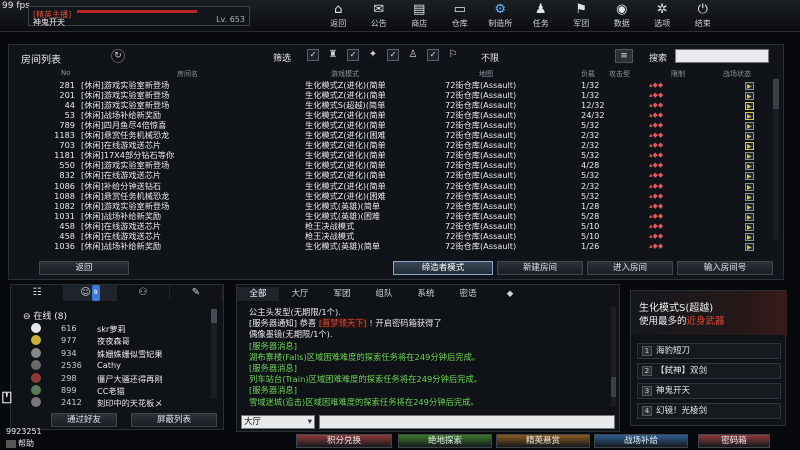 Image resolution: width=800 pixels, height=450 pixels. I want to click on scroll-thumb, so click(776, 94).